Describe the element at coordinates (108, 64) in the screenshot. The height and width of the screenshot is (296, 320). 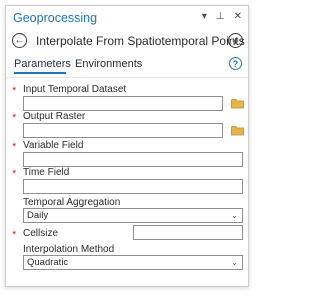
I see `tab-environments: Environments` at that location.